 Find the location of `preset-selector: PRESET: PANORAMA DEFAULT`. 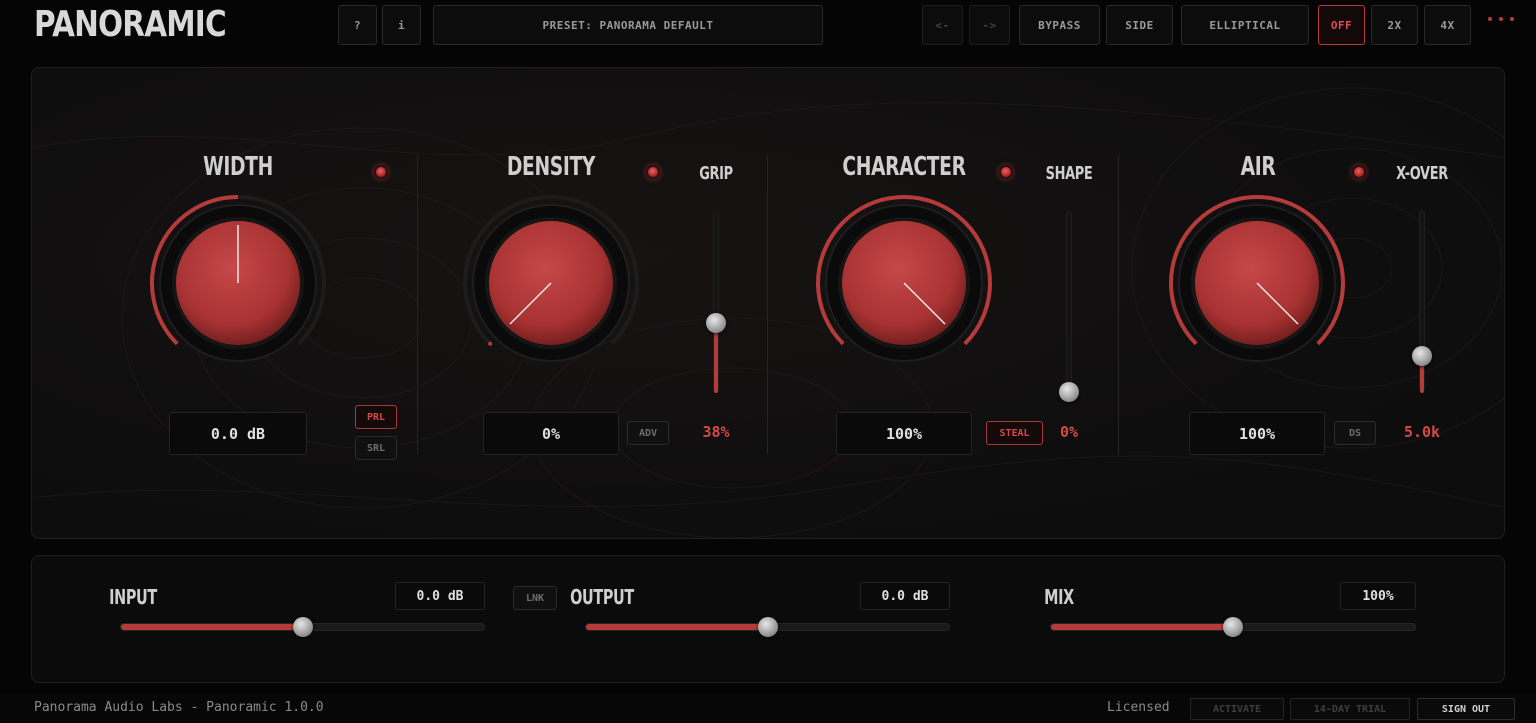

preset-selector: PRESET: PANORAMA DEFAULT is located at coordinates (628, 25).